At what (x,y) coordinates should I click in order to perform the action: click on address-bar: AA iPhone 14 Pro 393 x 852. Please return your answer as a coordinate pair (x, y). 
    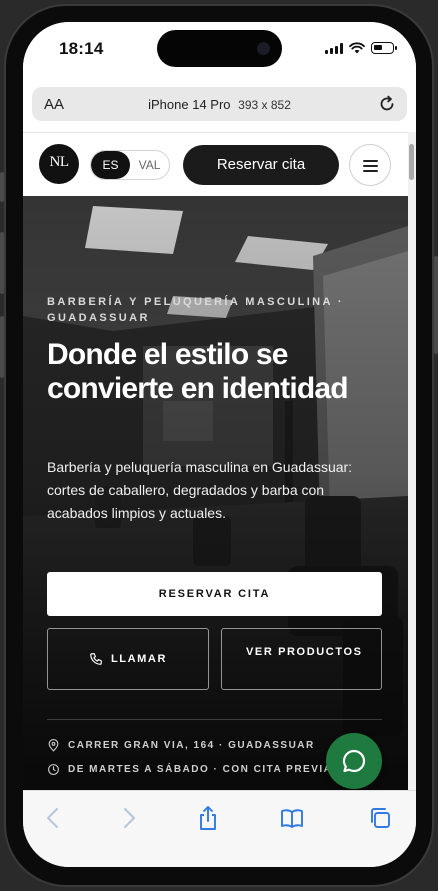
    Looking at the image, I should click on (219, 104).